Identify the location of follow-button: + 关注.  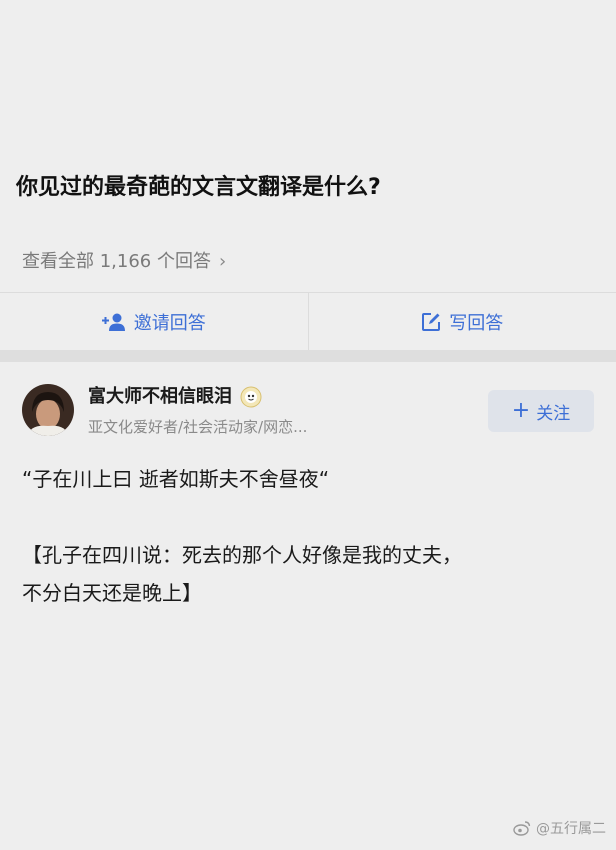
(541, 411).